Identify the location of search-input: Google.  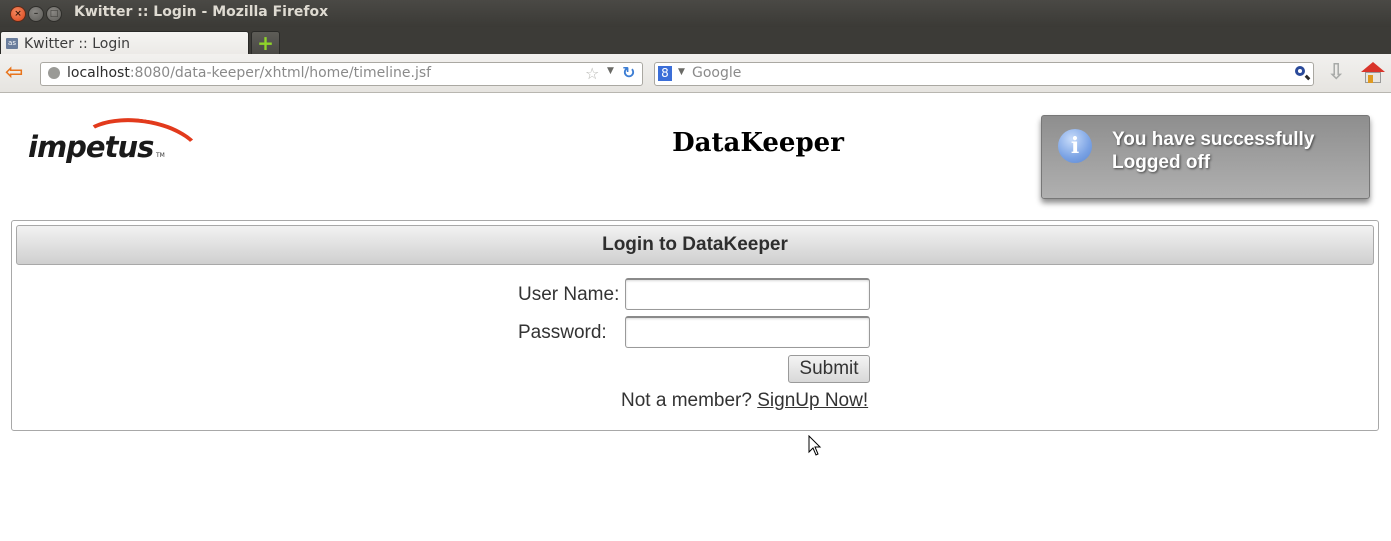
(716, 73).